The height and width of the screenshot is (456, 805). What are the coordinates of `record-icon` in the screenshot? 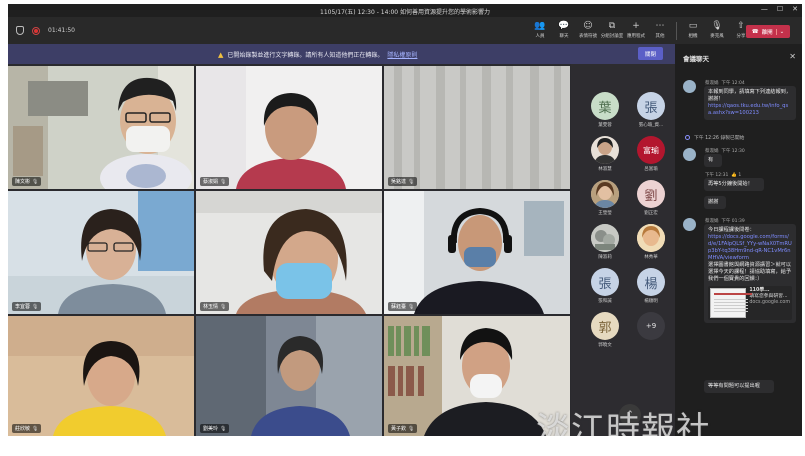 It's located at (687, 137).